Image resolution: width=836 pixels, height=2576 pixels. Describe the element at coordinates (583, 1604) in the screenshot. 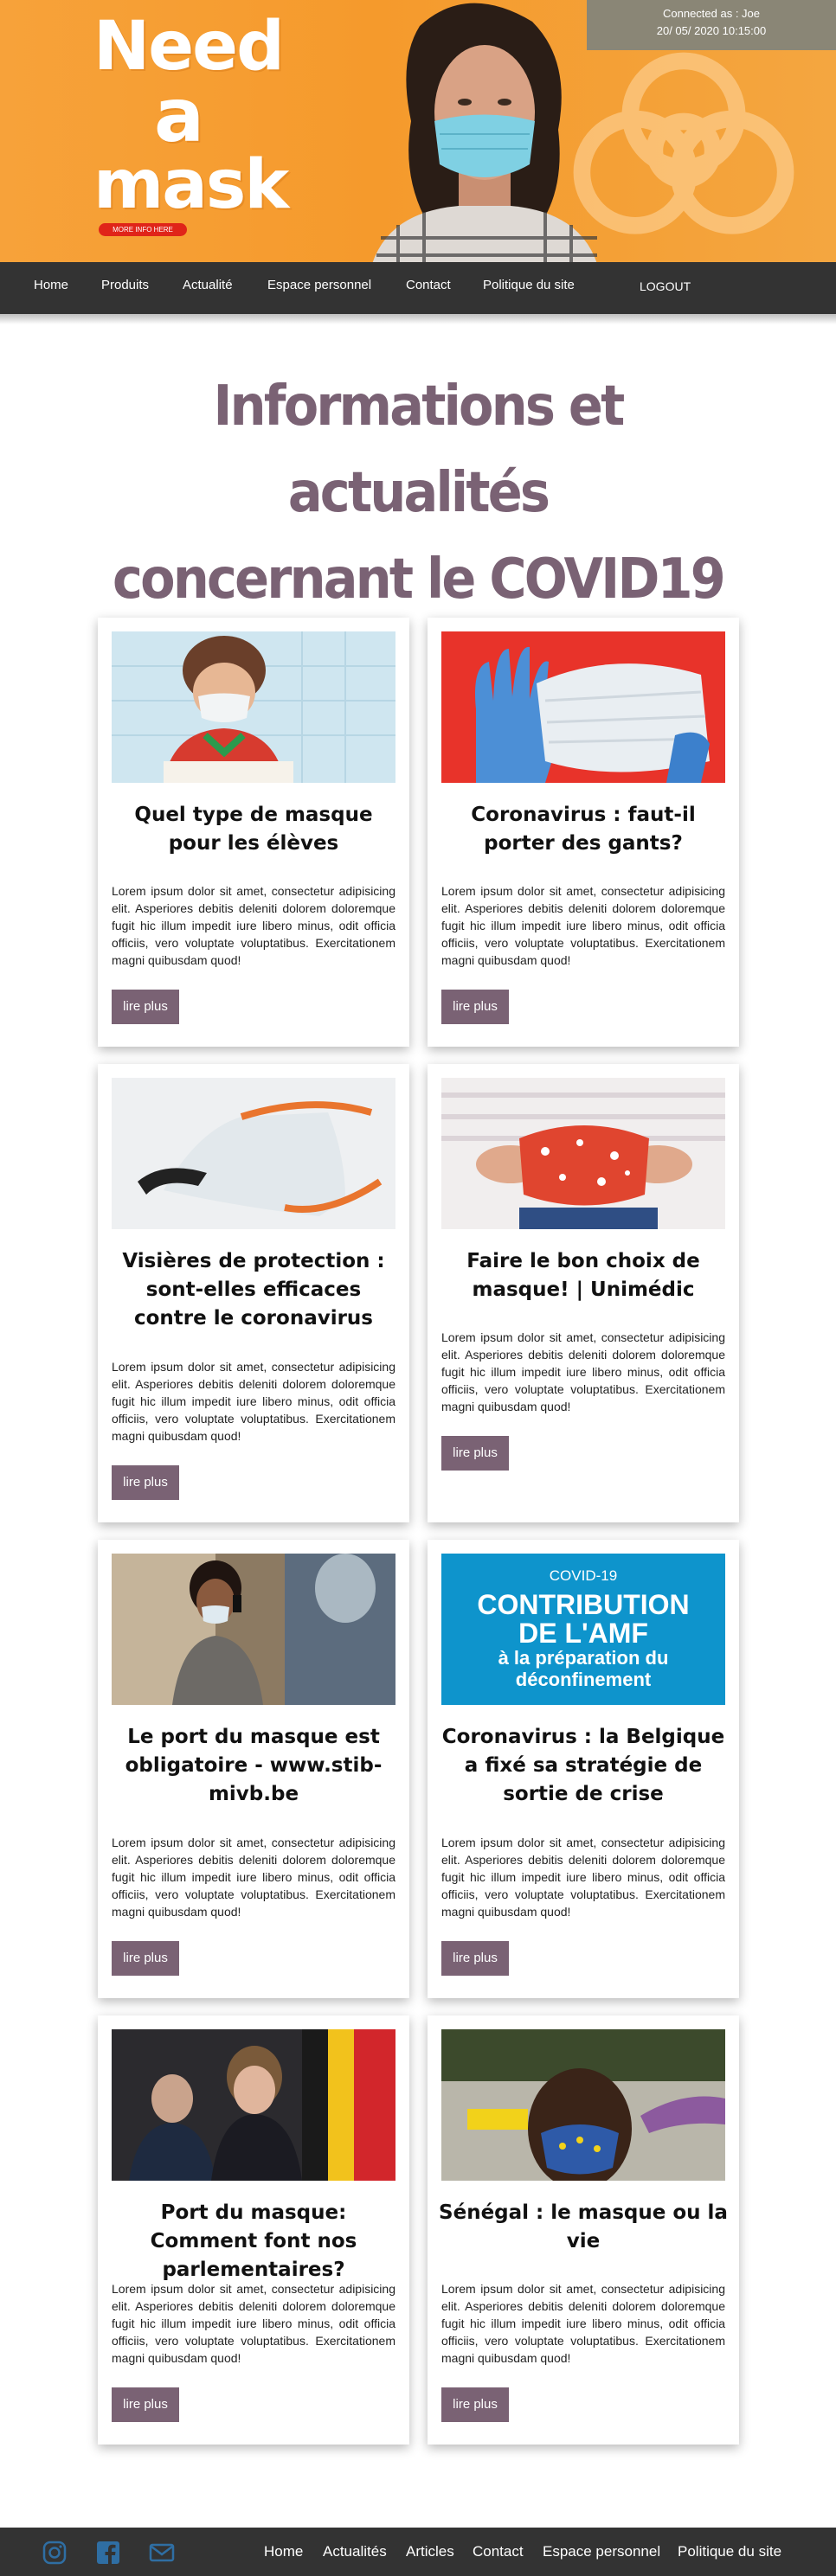

I see `banner-line: CONTRIBUTION` at that location.